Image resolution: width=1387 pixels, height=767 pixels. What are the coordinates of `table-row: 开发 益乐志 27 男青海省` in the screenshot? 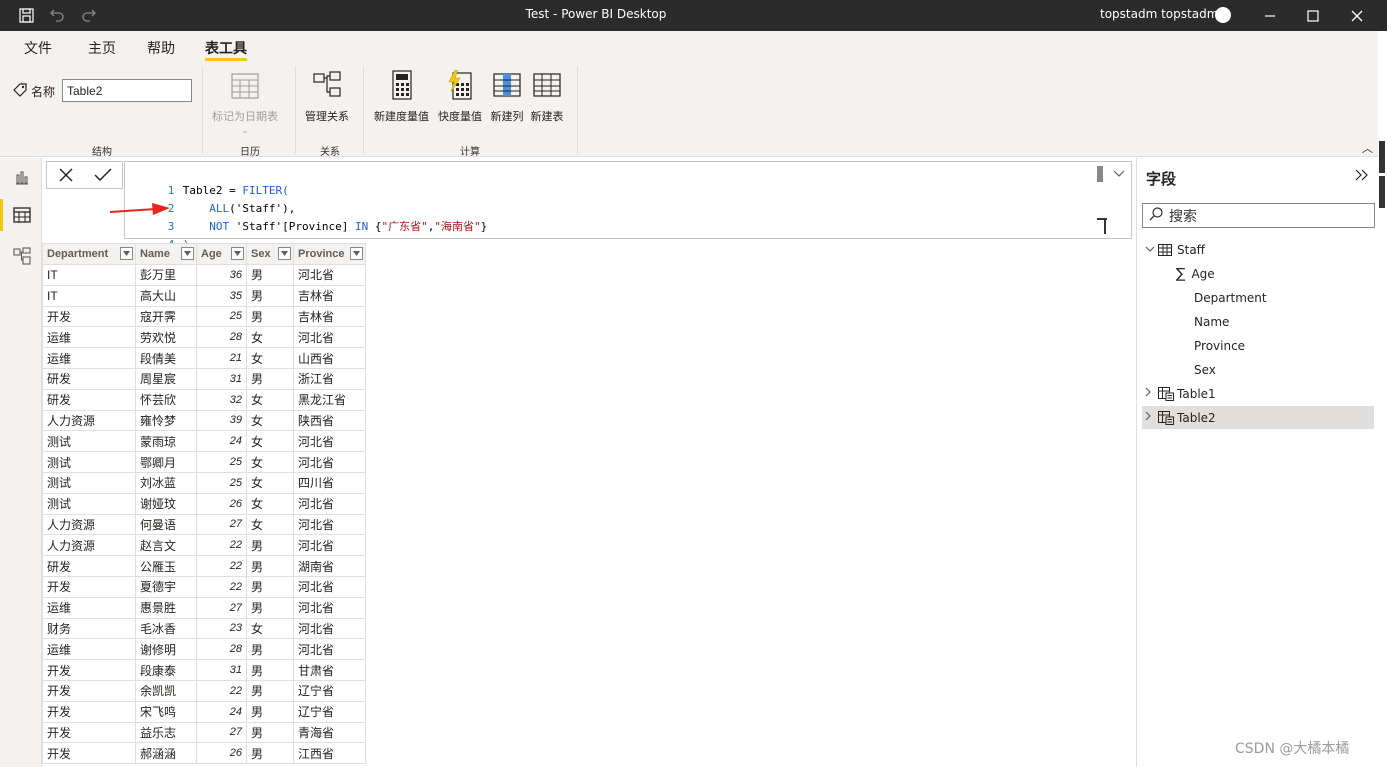 It's located at (204, 732).